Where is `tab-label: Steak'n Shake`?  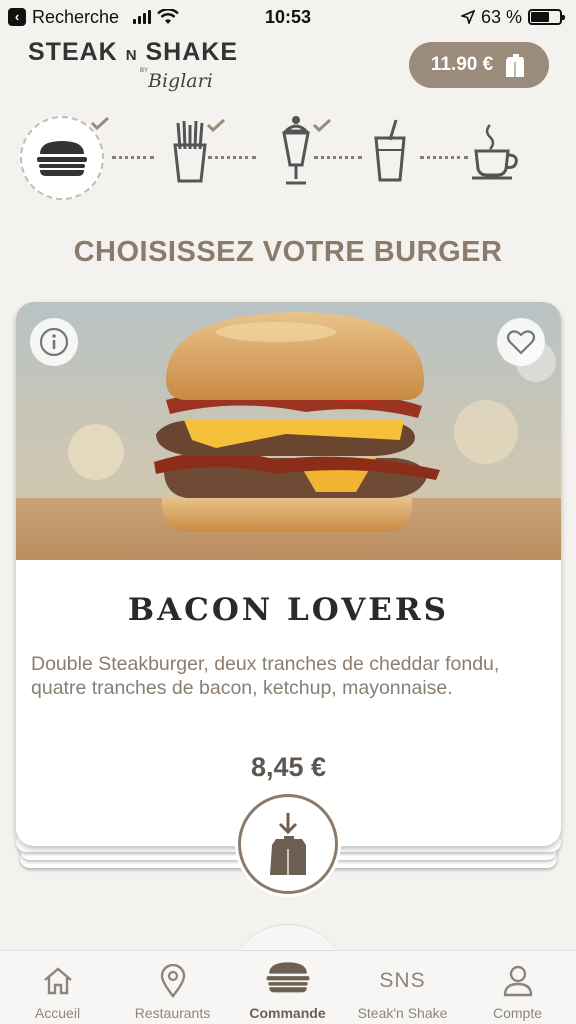
tab-label: Steak'n Shake is located at coordinates (402, 1013).